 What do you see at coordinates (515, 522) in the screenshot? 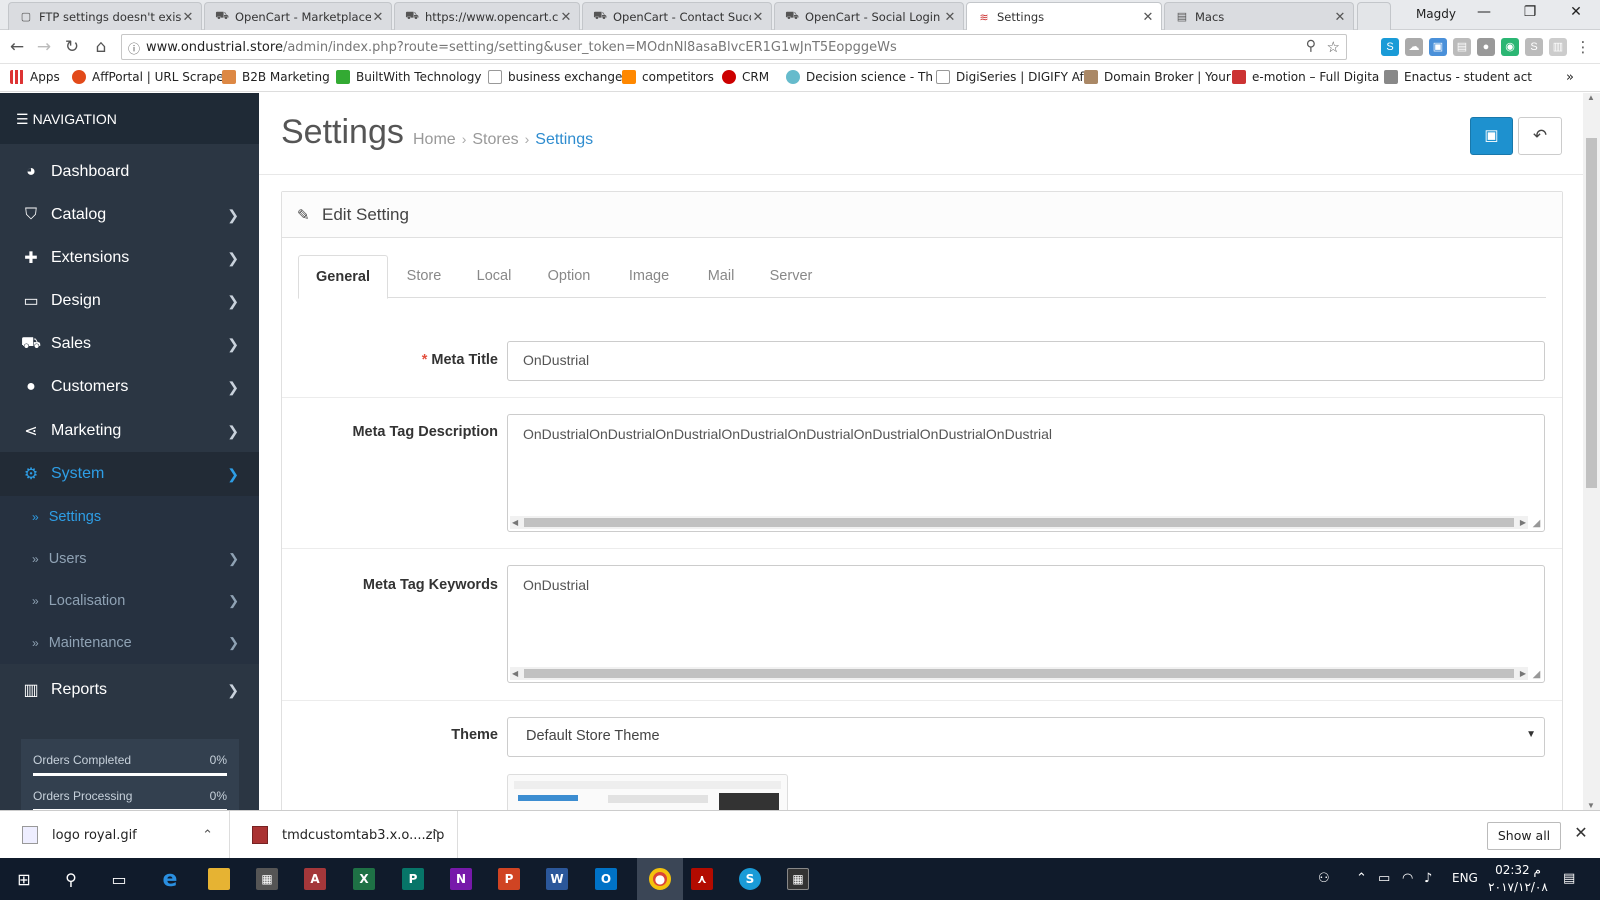
I see `scroll-left-icon: ◀` at bounding box center [515, 522].